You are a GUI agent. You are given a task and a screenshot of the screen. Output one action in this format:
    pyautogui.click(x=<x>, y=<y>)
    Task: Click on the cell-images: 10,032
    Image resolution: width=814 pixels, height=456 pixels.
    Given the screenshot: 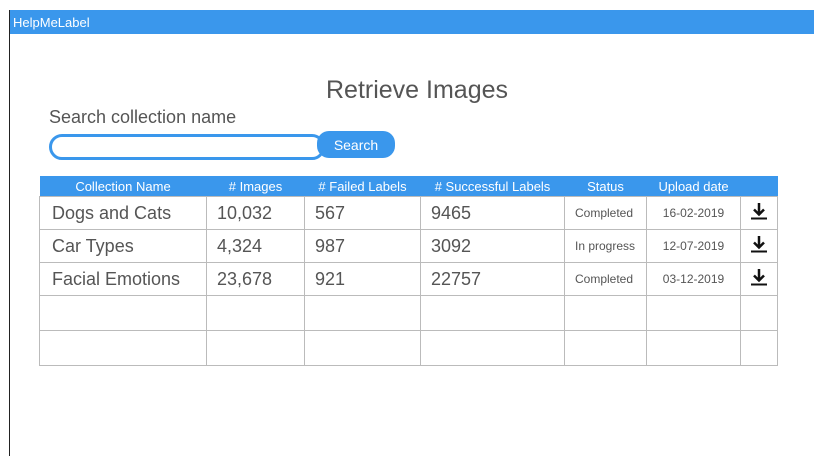 What is the action you would take?
    pyautogui.click(x=255, y=213)
    